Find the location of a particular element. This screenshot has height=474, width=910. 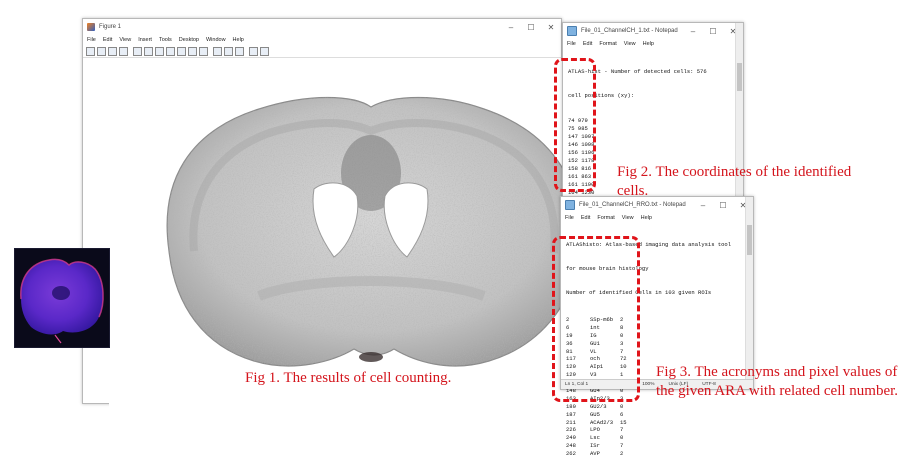

acronym-pixel-value: 262 is located at coordinates (571, 454).